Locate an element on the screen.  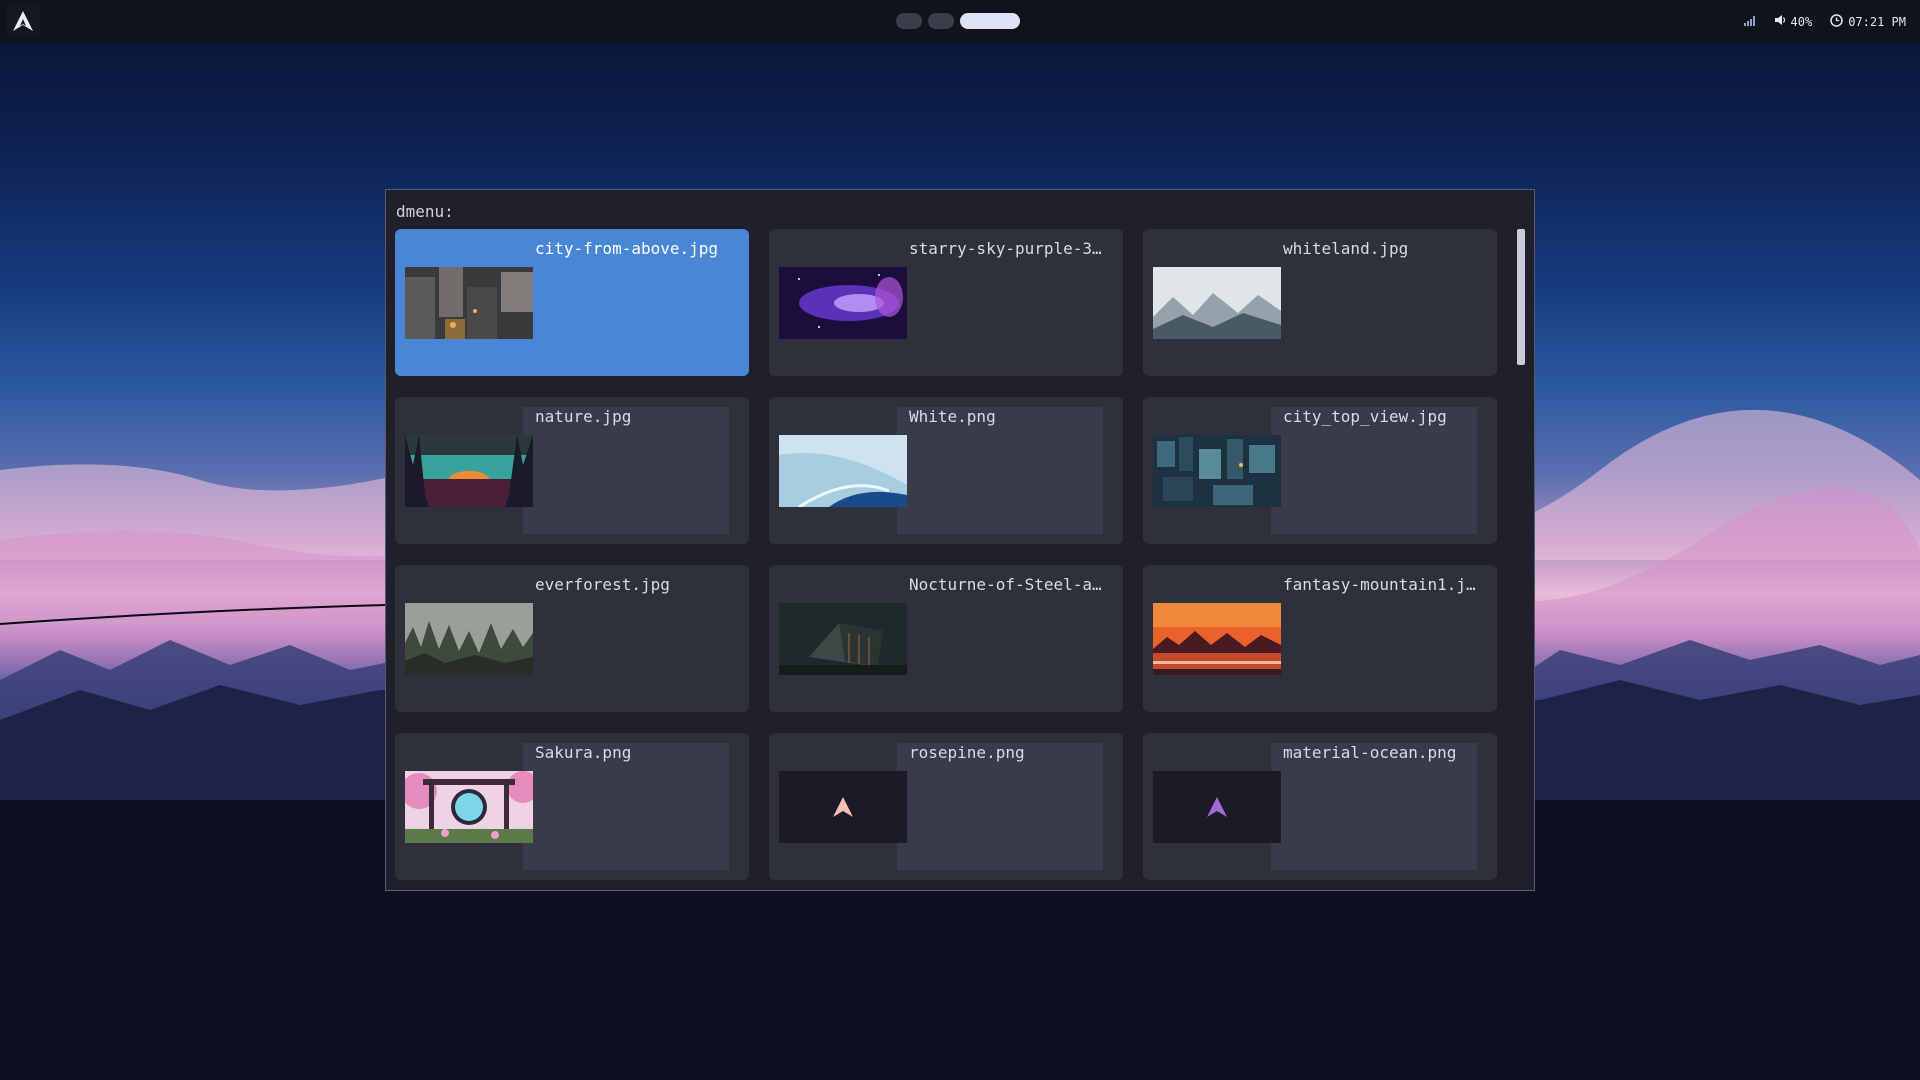
workspace-3-active is located at coordinates (990, 21).